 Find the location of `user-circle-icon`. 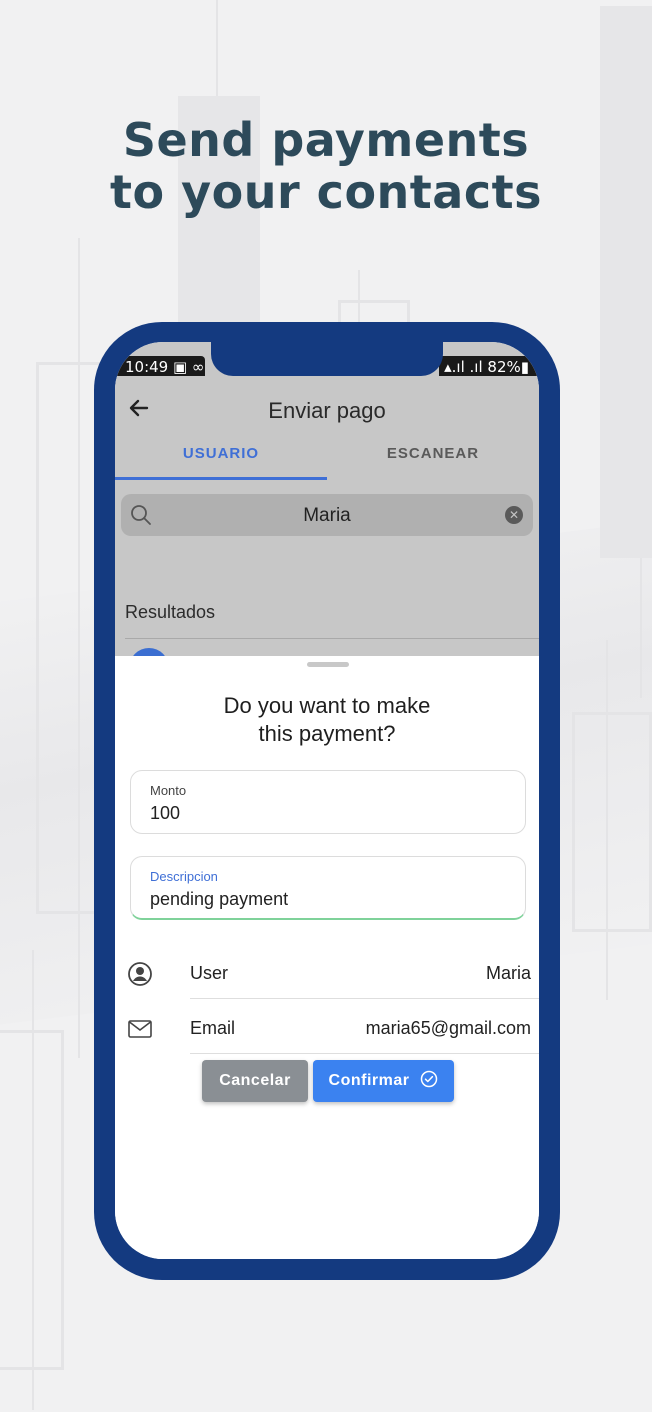

user-circle-icon is located at coordinates (140, 974).